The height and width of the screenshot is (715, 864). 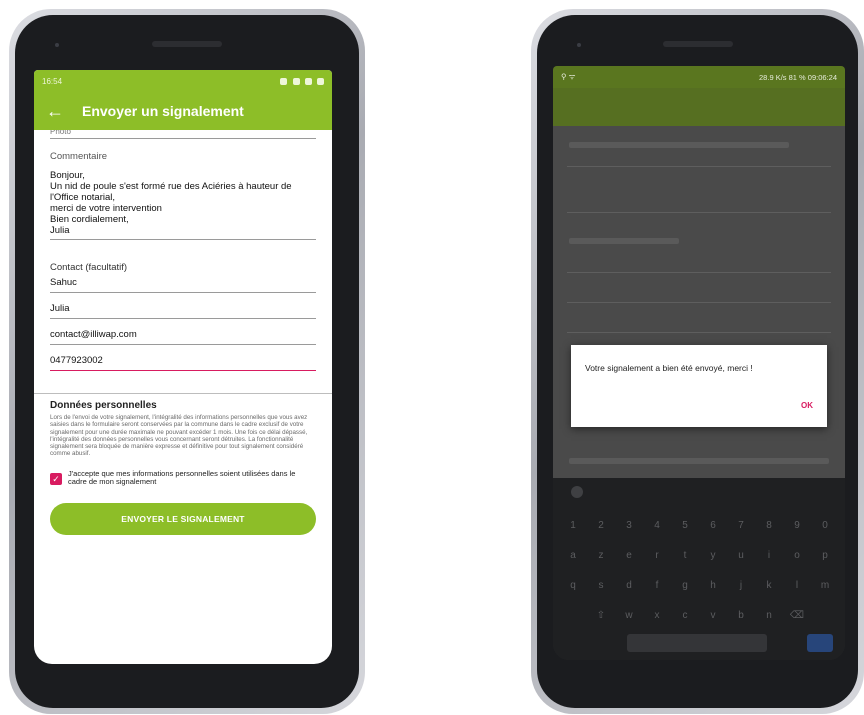 What do you see at coordinates (713, 615) in the screenshot?
I see `key: v` at bounding box center [713, 615].